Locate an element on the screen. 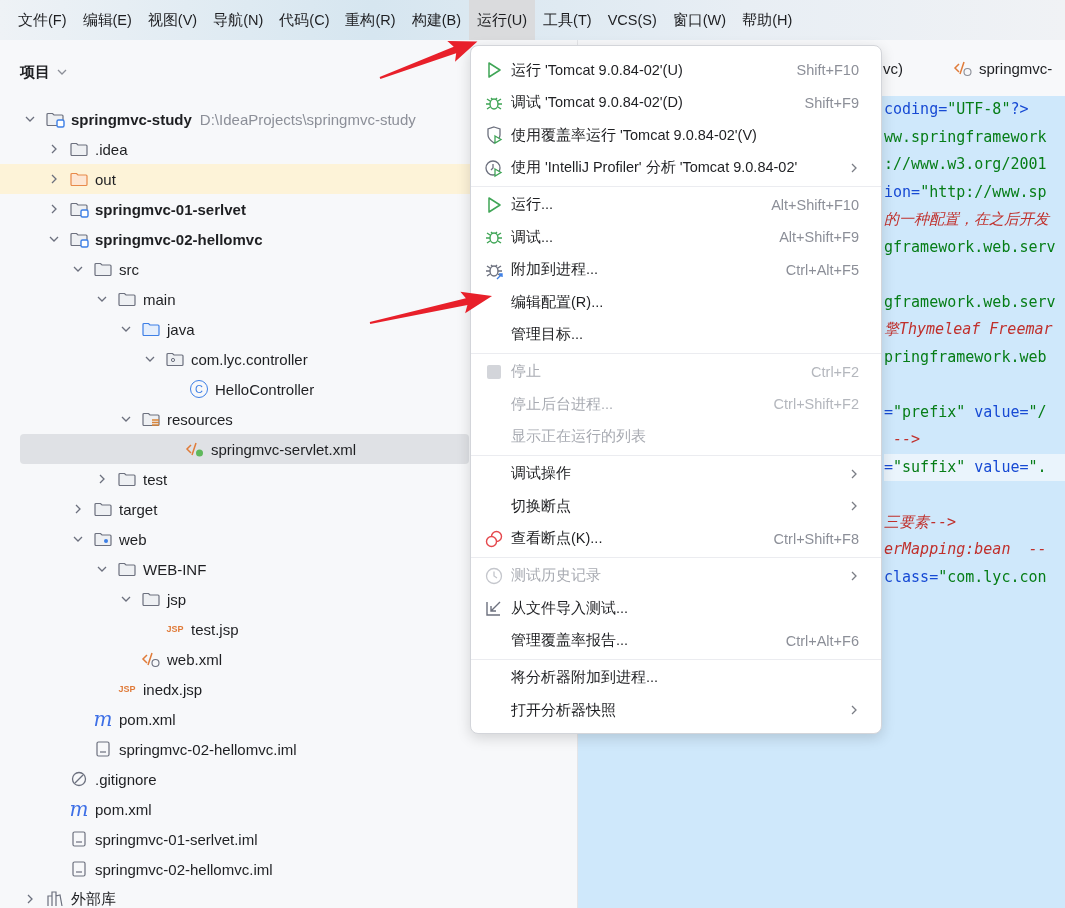 This screenshot has height=908, width=1065. tree-item-label: main is located at coordinates (159, 299).